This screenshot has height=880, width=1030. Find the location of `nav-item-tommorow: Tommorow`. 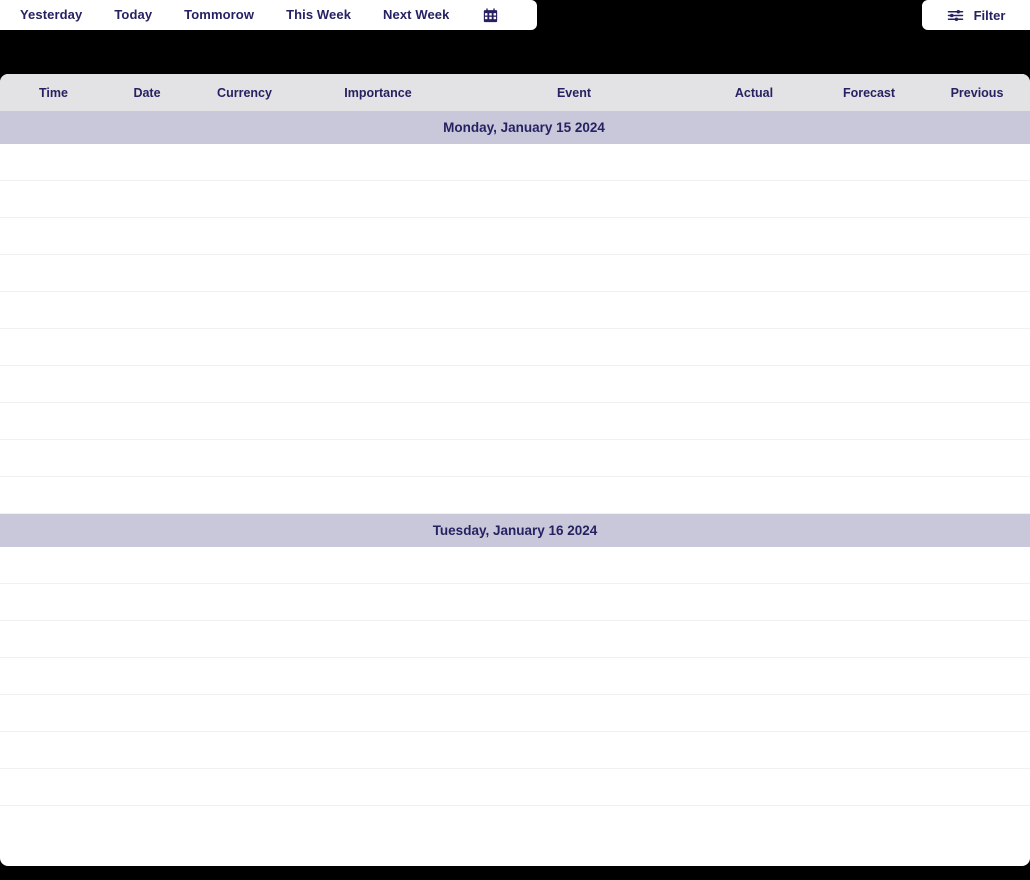

nav-item-tommorow: Tommorow is located at coordinates (219, 15).